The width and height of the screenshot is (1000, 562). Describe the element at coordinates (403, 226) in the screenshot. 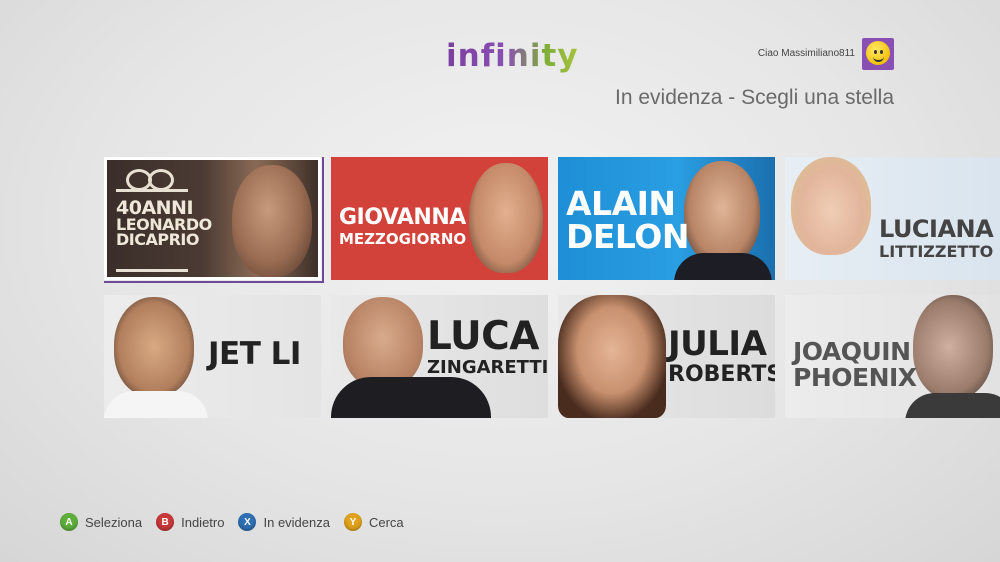

I see `tile-title: GIOVANNA MEZZOGIORNO` at that location.